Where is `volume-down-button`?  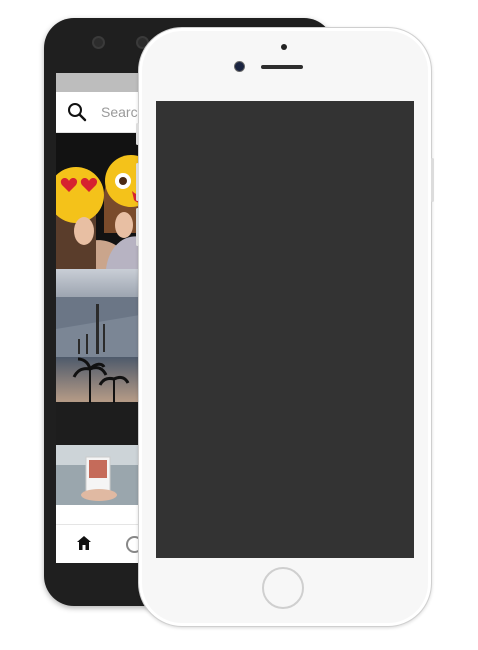 volume-down-button is located at coordinates (137, 227).